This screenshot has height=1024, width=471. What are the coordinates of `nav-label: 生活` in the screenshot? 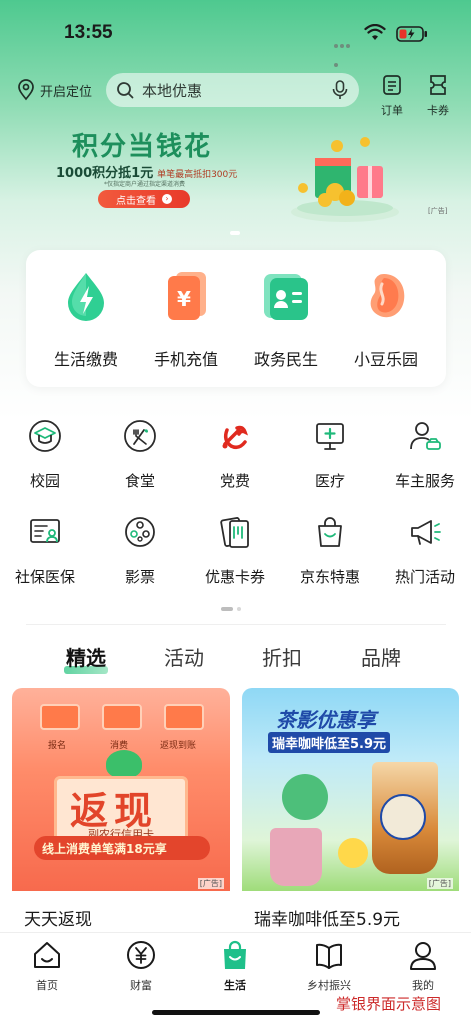 It's located at (235, 985).